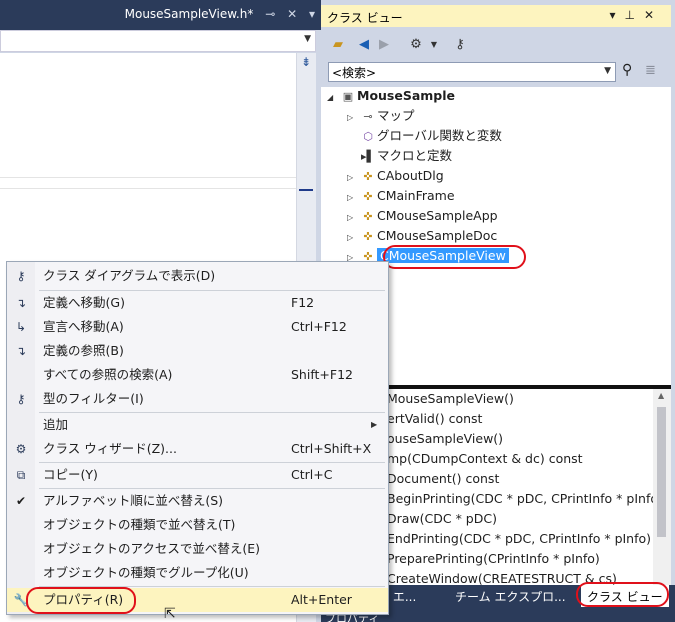 The height and width of the screenshot is (622, 675). I want to click on menu-item-type-filter: ⚷ 型のフィルター(I), so click(197, 399).